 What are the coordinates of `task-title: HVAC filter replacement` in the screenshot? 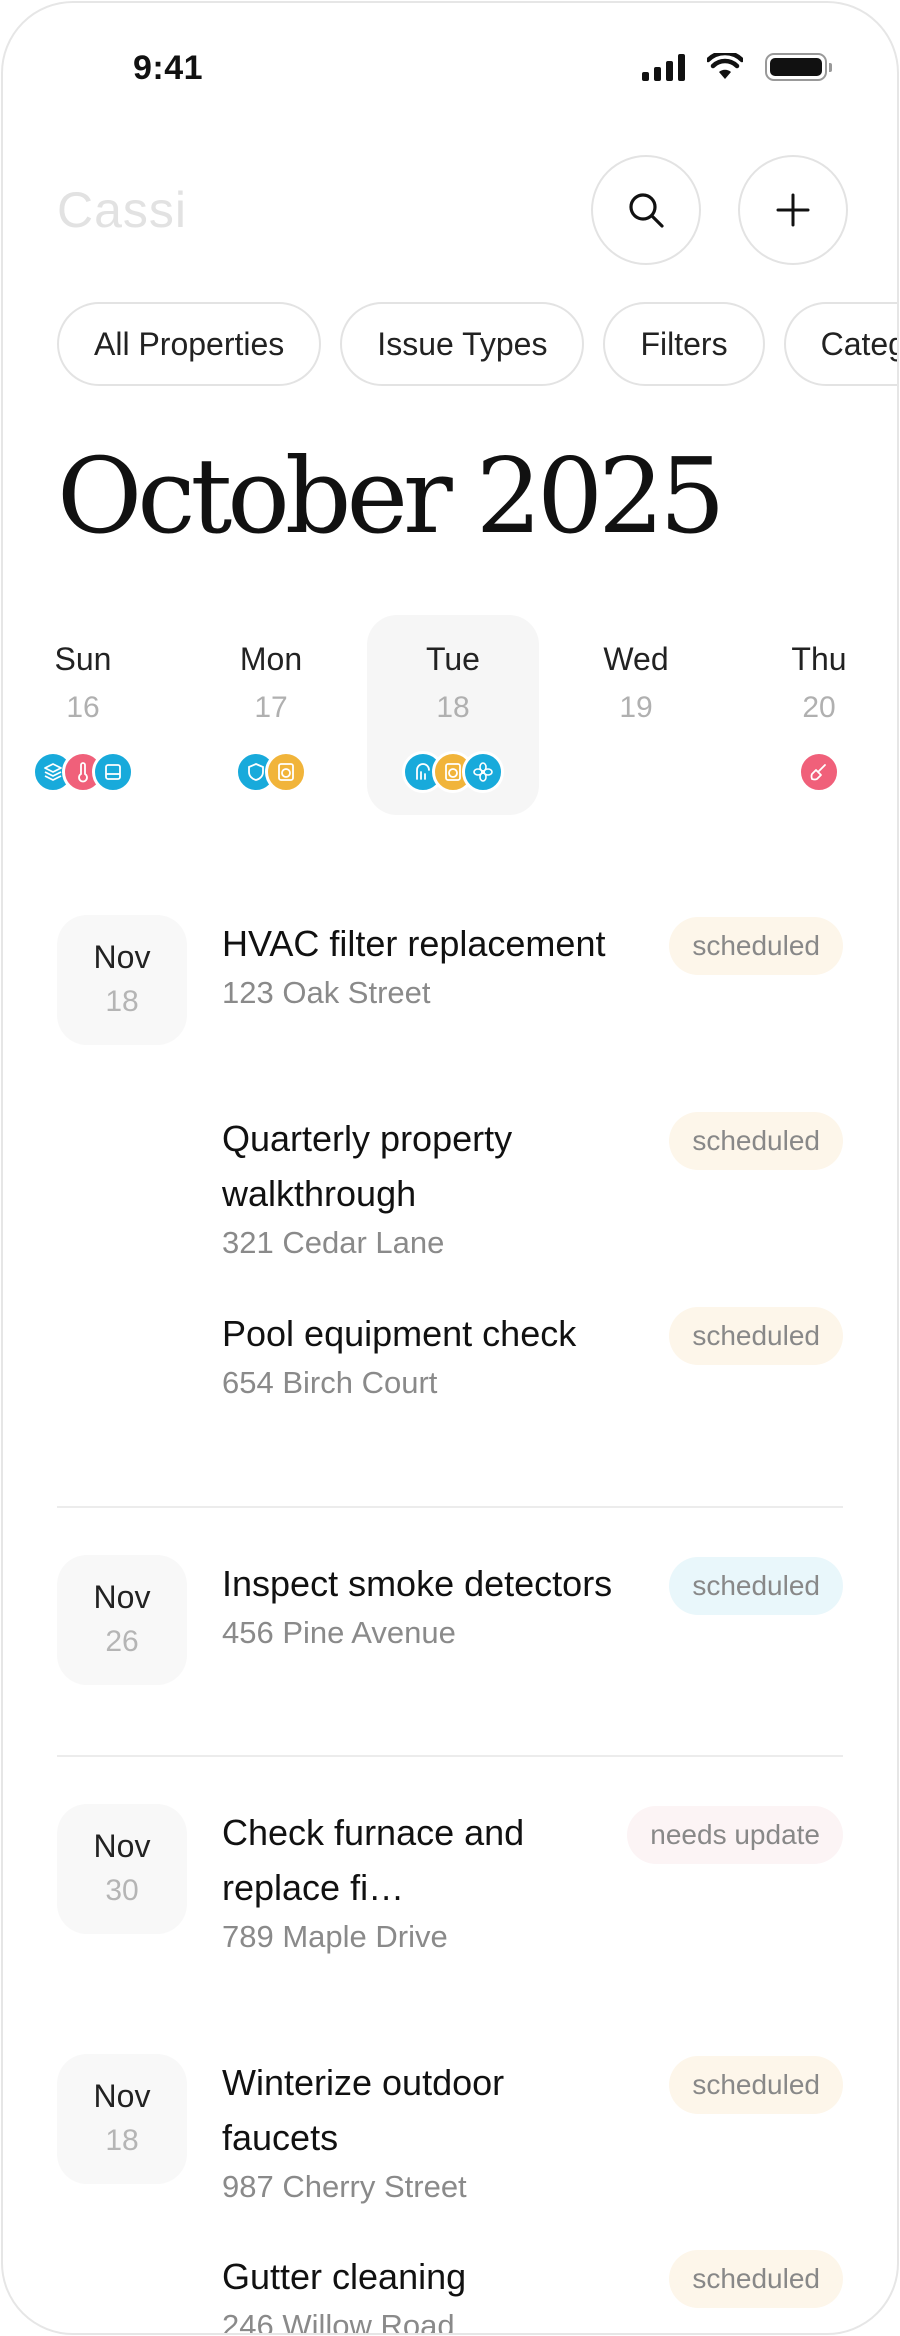 It's located at (414, 943).